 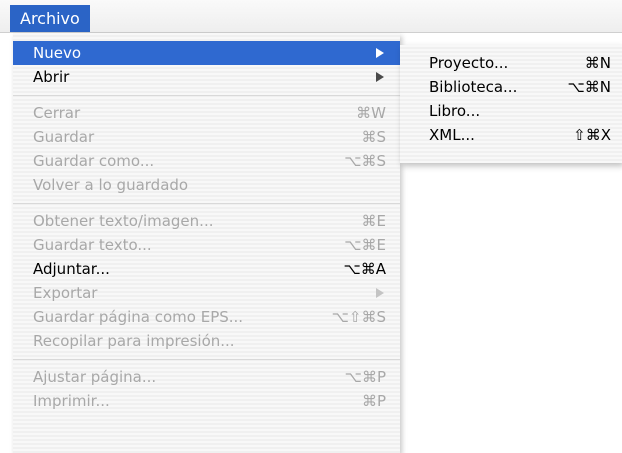 I want to click on menu-item-ajustar-pagina: Ajustar página... ⌥⌘P, so click(x=206, y=377).